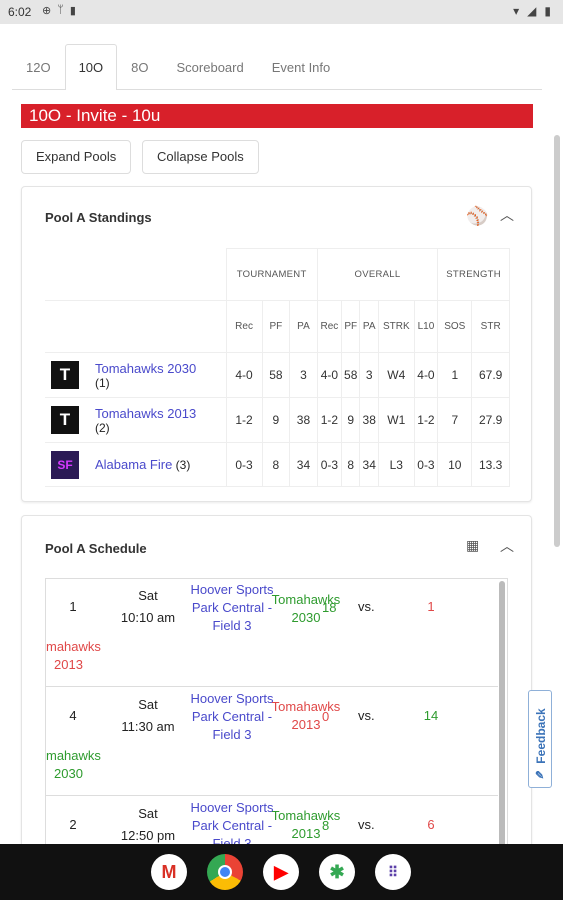 The height and width of the screenshot is (900, 563). I want to click on col-header: PA, so click(303, 326).